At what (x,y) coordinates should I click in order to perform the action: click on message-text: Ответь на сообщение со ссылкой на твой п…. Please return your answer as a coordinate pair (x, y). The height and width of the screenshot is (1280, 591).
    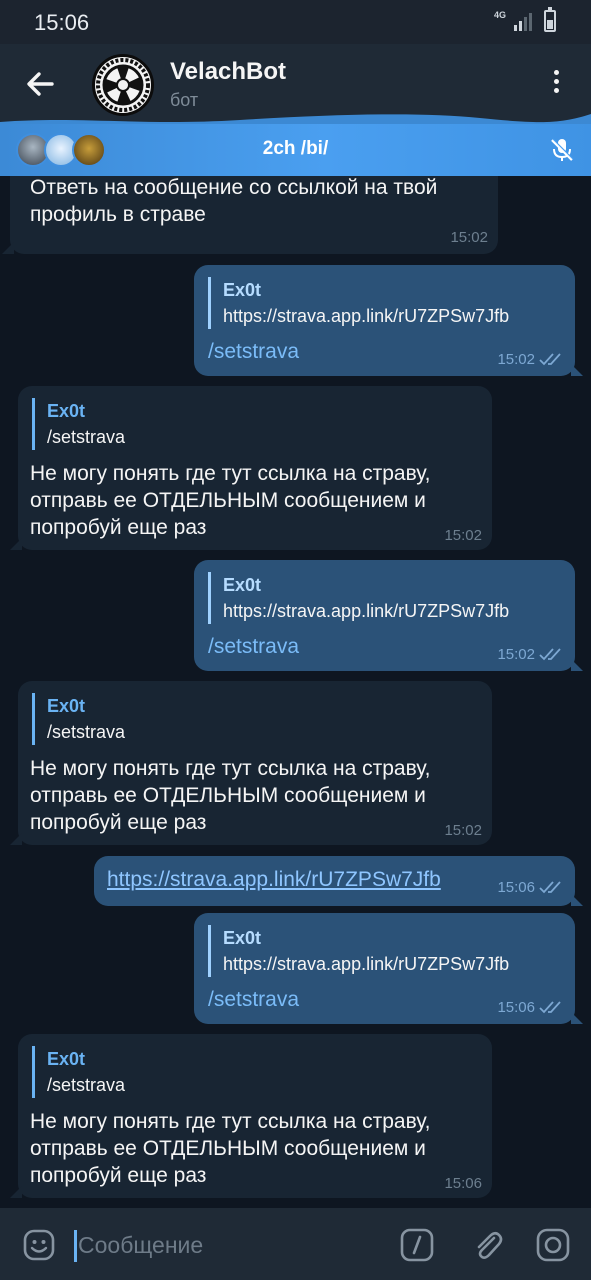
    Looking at the image, I should click on (234, 201).